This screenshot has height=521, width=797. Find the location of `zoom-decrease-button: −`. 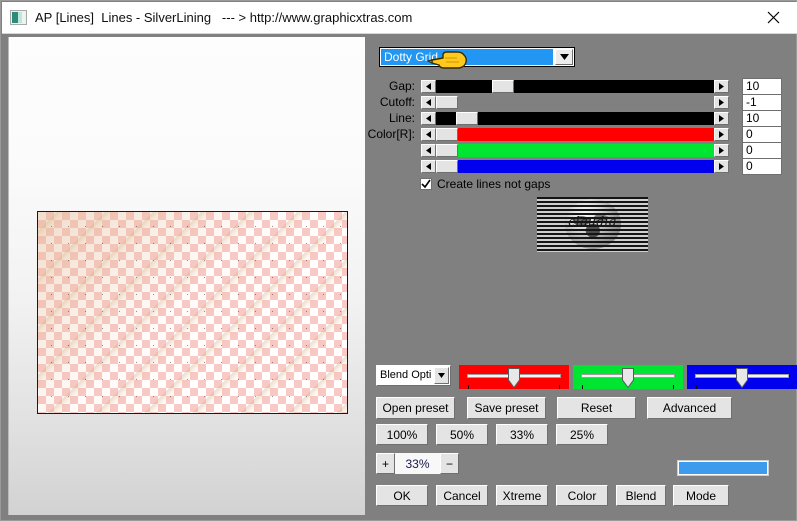

zoom-decrease-button: − is located at coordinates (449, 463).